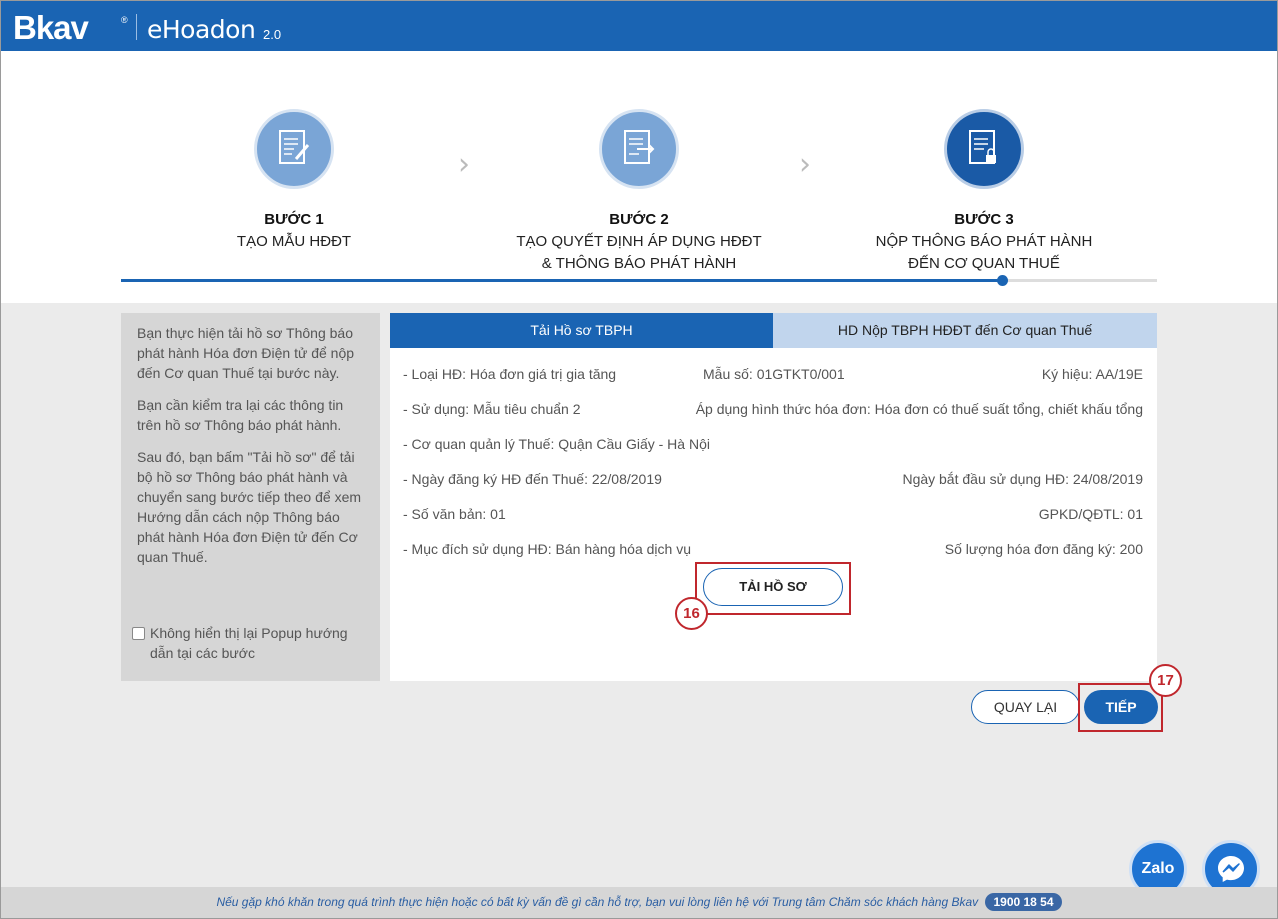  What do you see at coordinates (639, 219) in the screenshot?
I see `step-2-title: BƯỚC 2` at bounding box center [639, 219].